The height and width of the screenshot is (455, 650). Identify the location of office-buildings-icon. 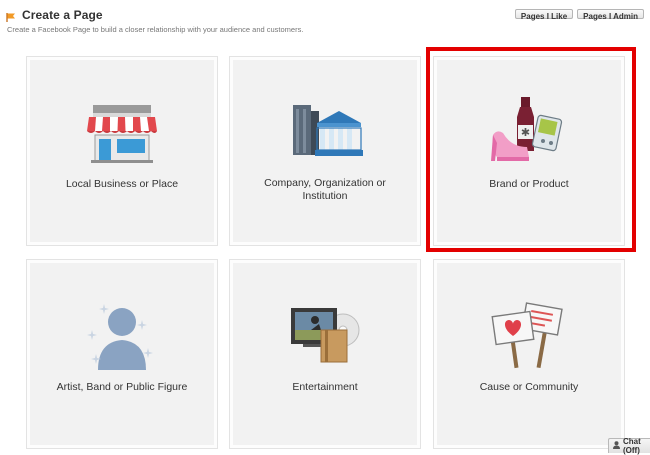
(325, 133).